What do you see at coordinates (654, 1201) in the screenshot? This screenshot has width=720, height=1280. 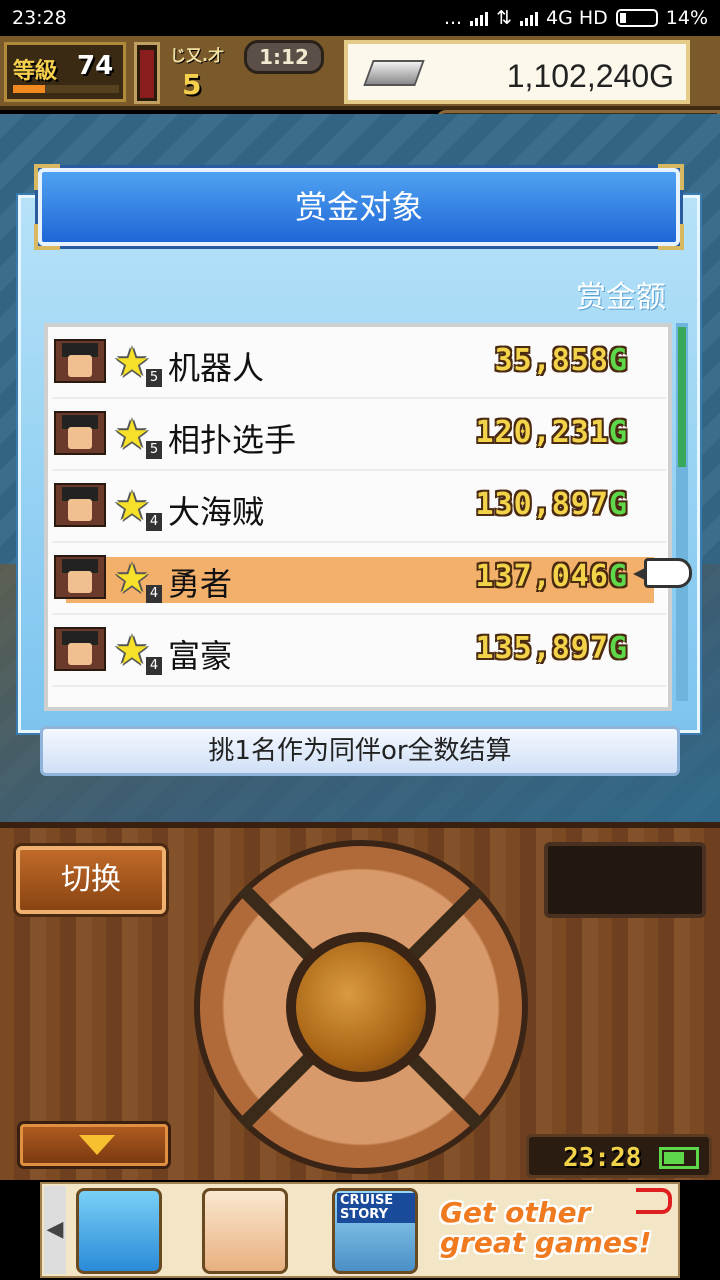 I see `return-icon` at bounding box center [654, 1201].